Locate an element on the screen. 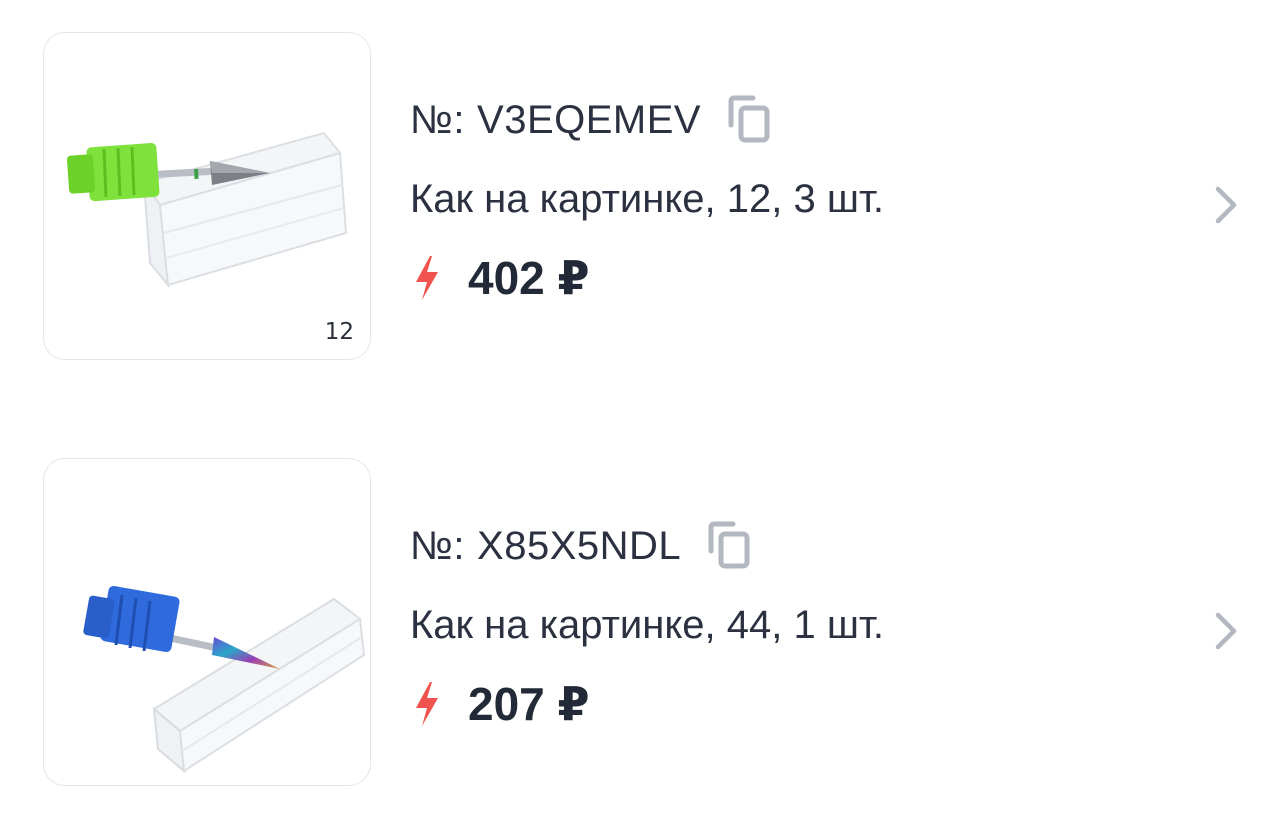 The image size is (1280, 836). price-row: 402 ₽ is located at coordinates (790, 278).